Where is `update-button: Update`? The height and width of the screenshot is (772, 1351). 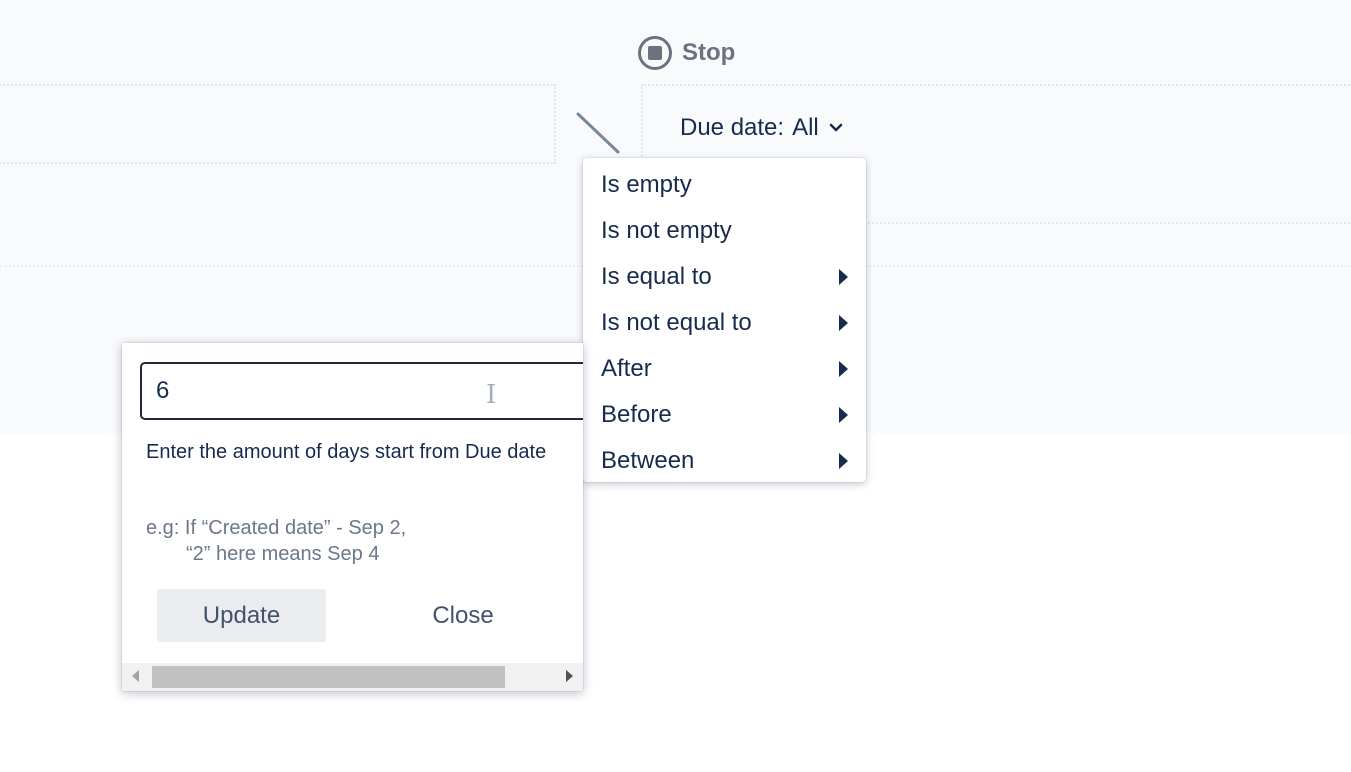
update-button: Update is located at coordinates (241, 615).